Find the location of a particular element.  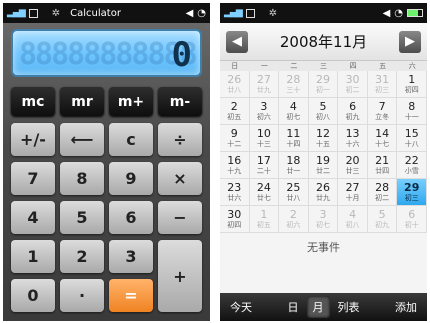

add-button: + is located at coordinates (180, 276).